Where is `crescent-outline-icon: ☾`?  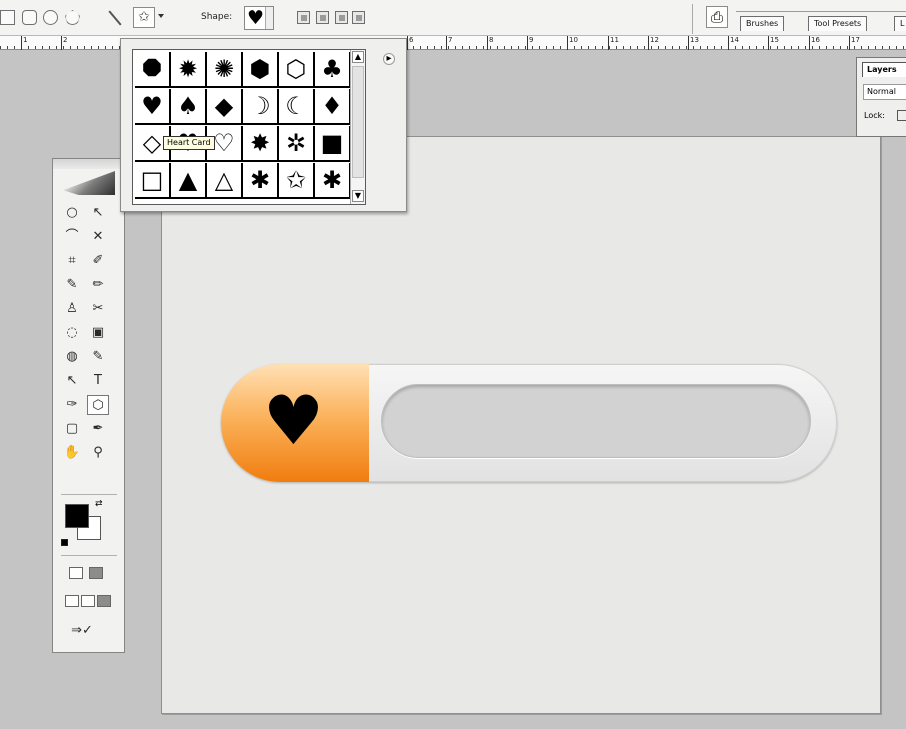 crescent-outline-icon: ☾ is located at coordinates (297, 107).